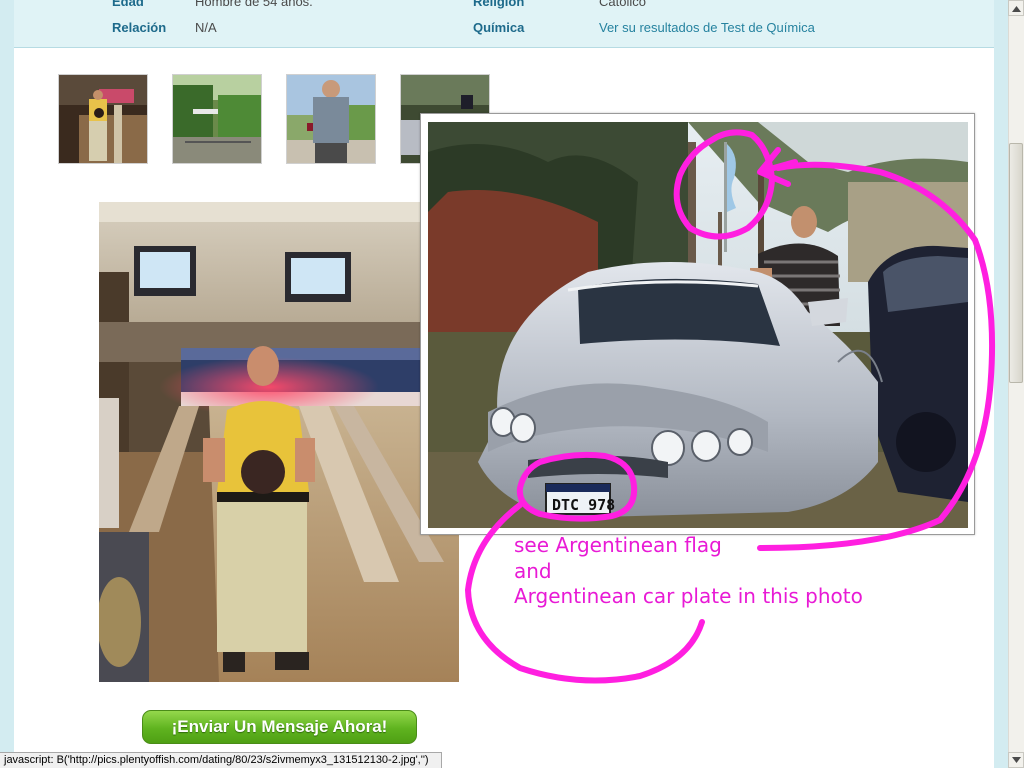 The height and width of the screenshot is (768, 1024). Describe the element at coordinates (622, 4) in the screenshot. I see `religion-value: Católico` at that location.